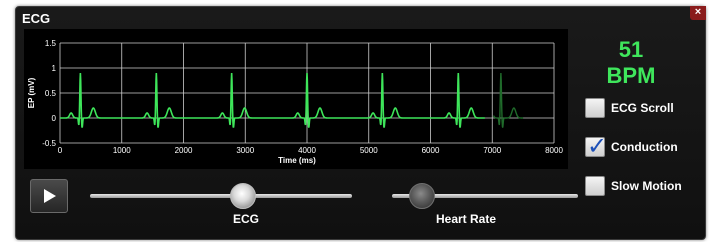  Describe the element at coordinates (54, 118) in the screenshot. I see `y-tick-label: 0` at that location.